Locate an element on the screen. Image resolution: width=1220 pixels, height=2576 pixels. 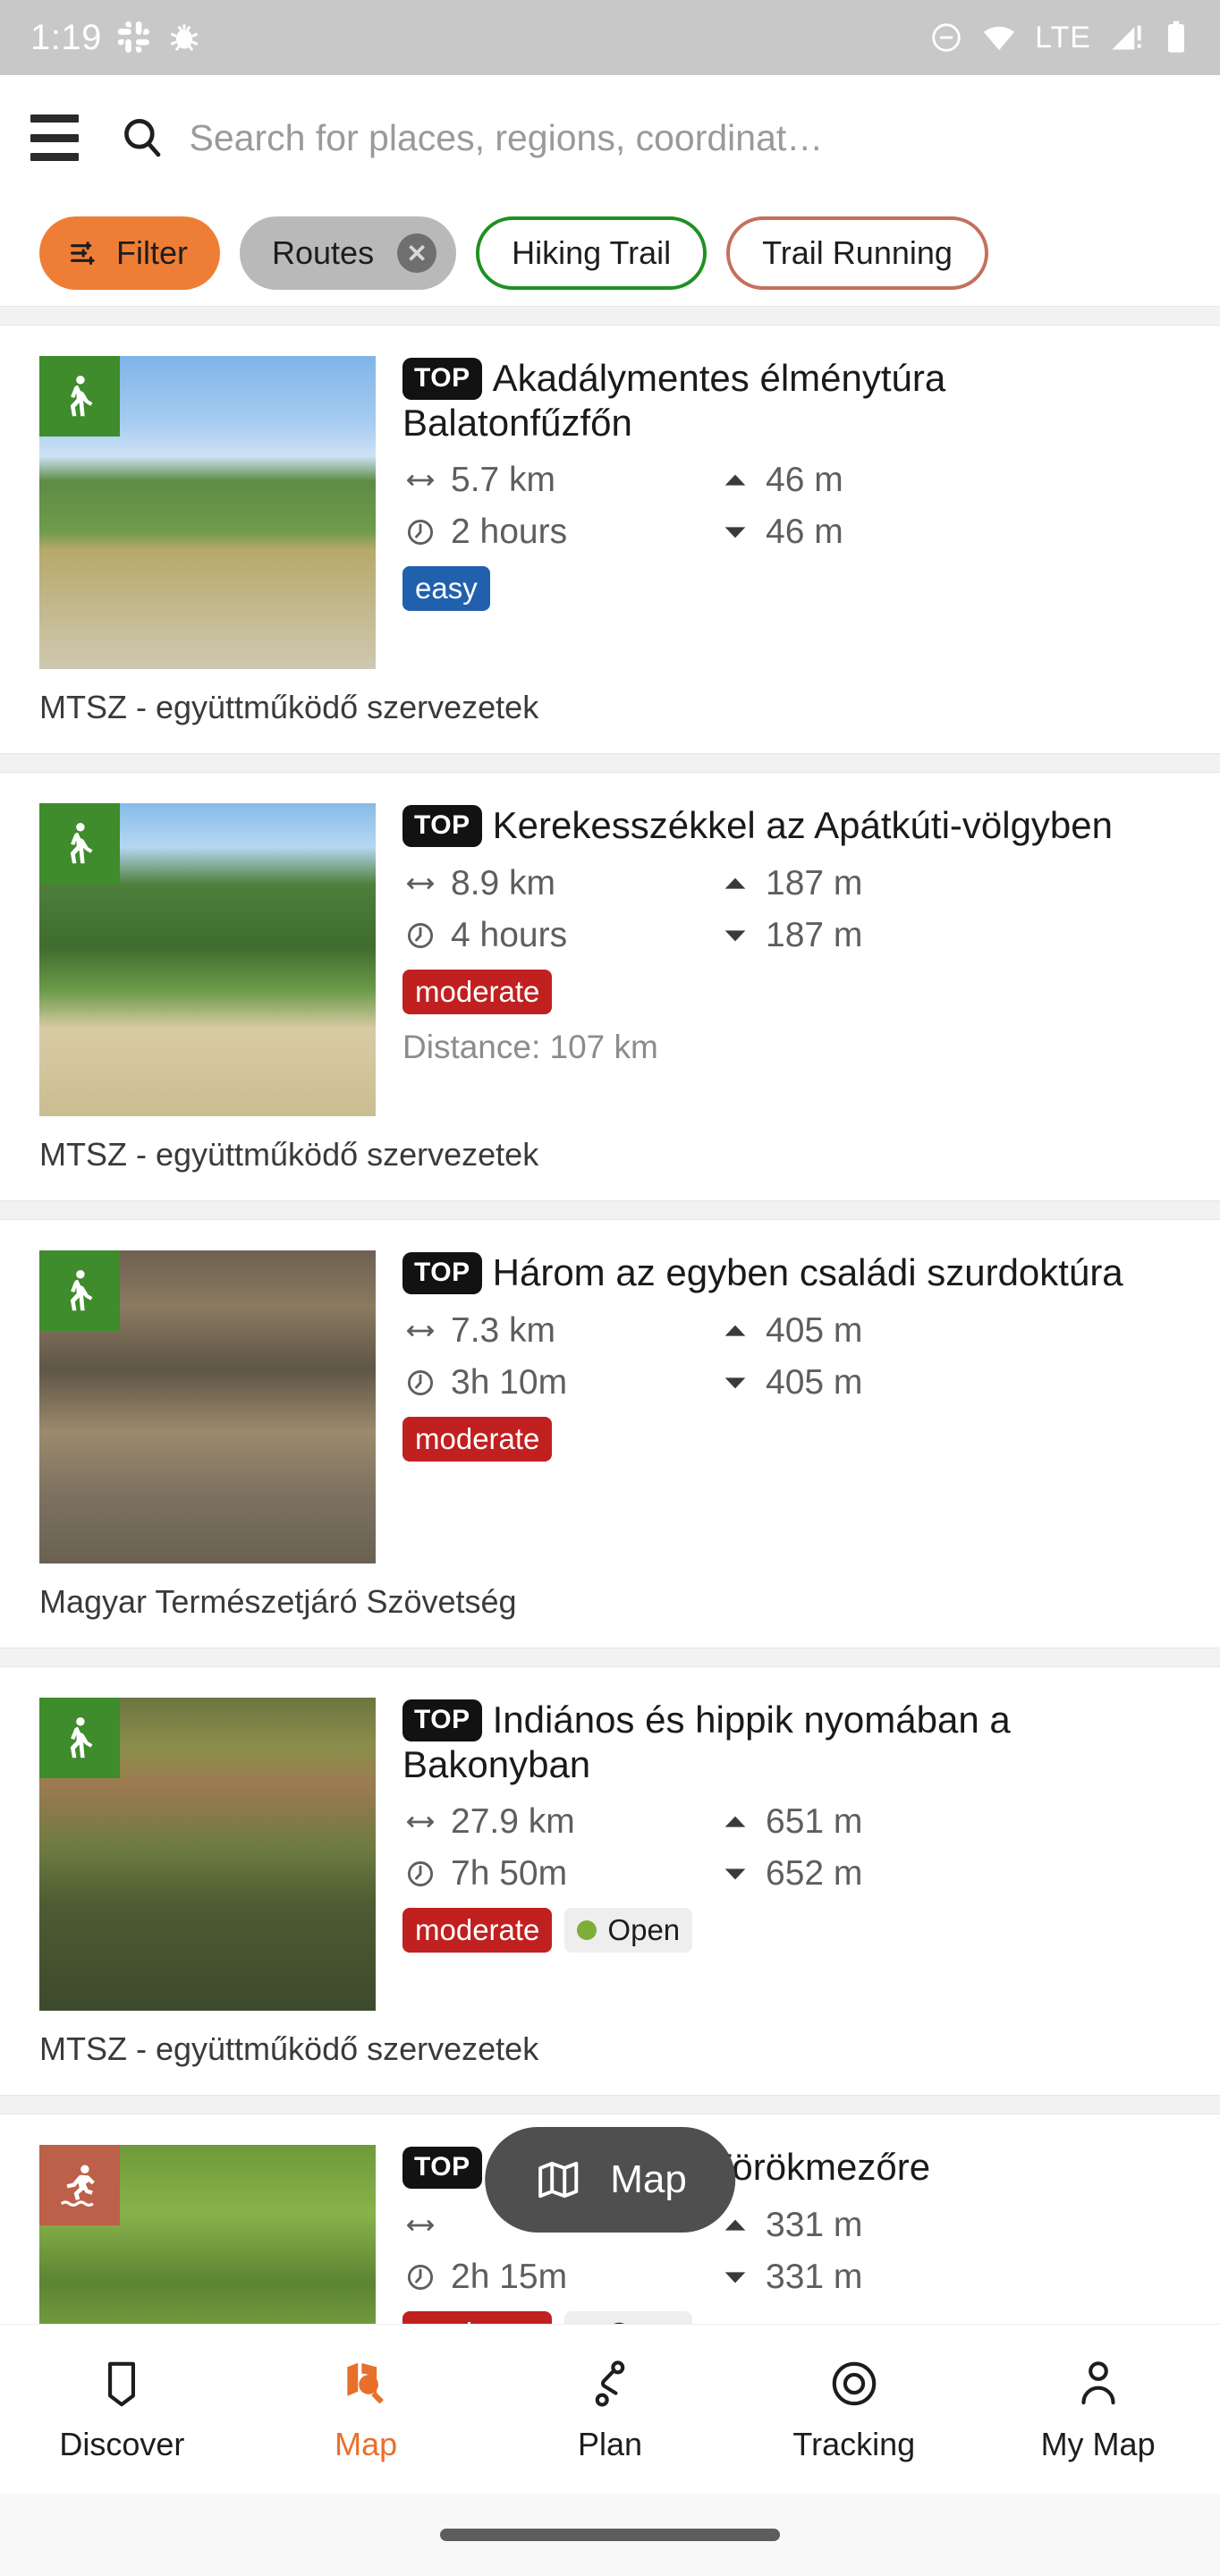
result-stats: 7.3 km 405 m 3h 10m 405 m is located at coordinates (792, 1356).